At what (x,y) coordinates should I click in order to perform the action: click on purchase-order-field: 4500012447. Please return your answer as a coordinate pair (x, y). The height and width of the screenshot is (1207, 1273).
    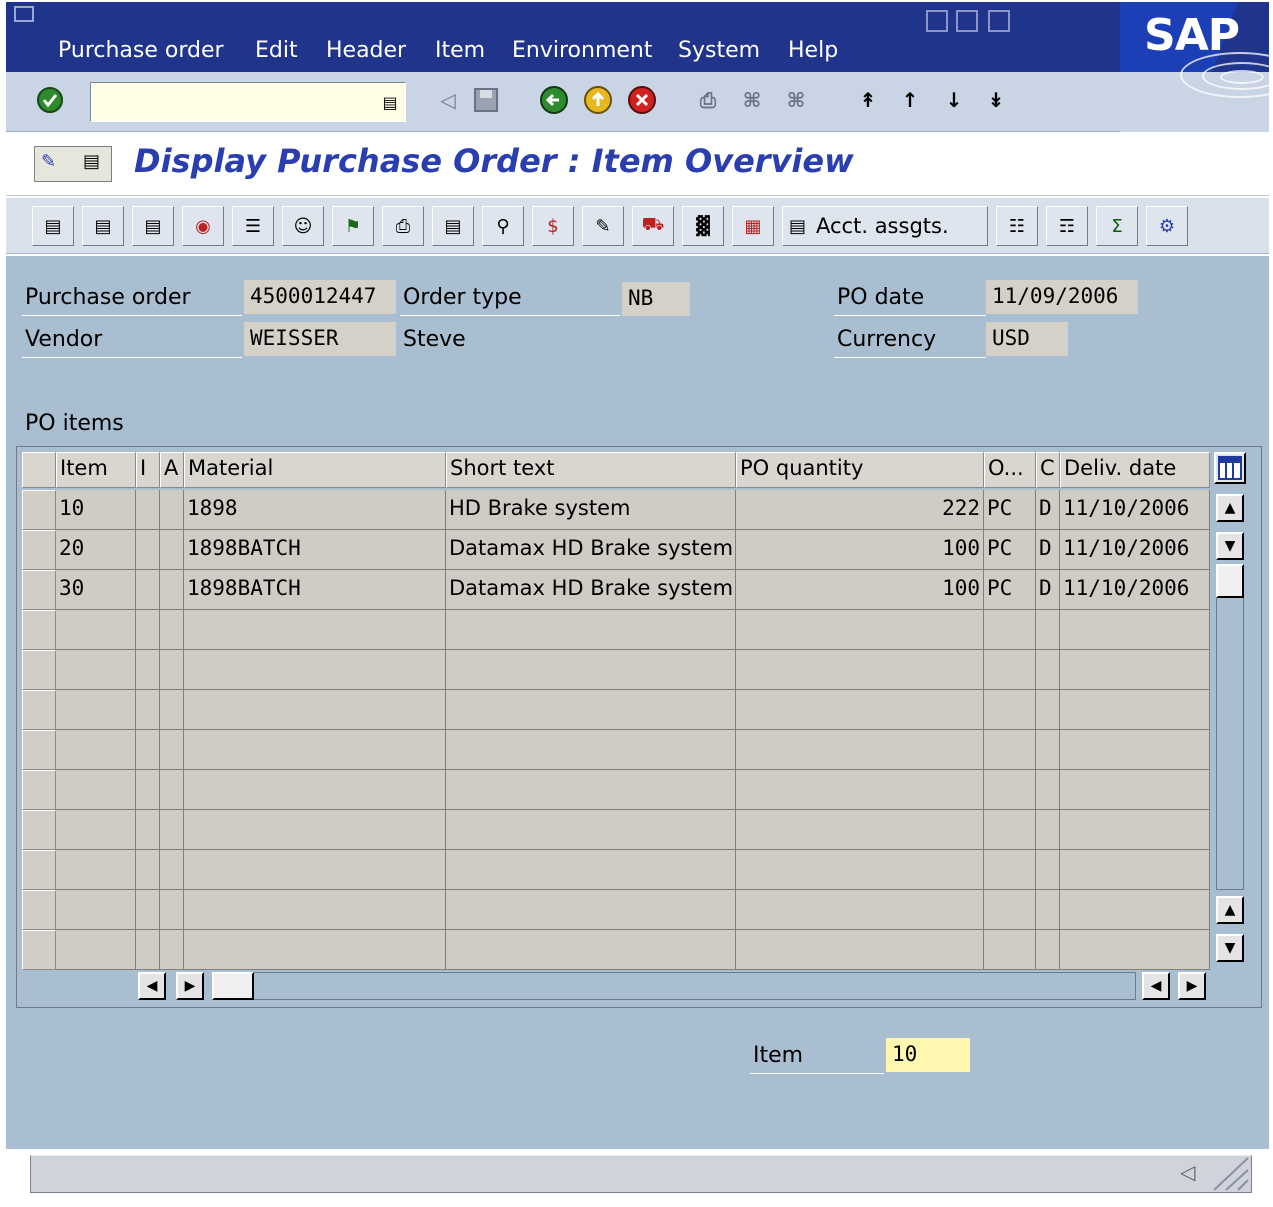
    Looking at the image, I should click on (320, 297).